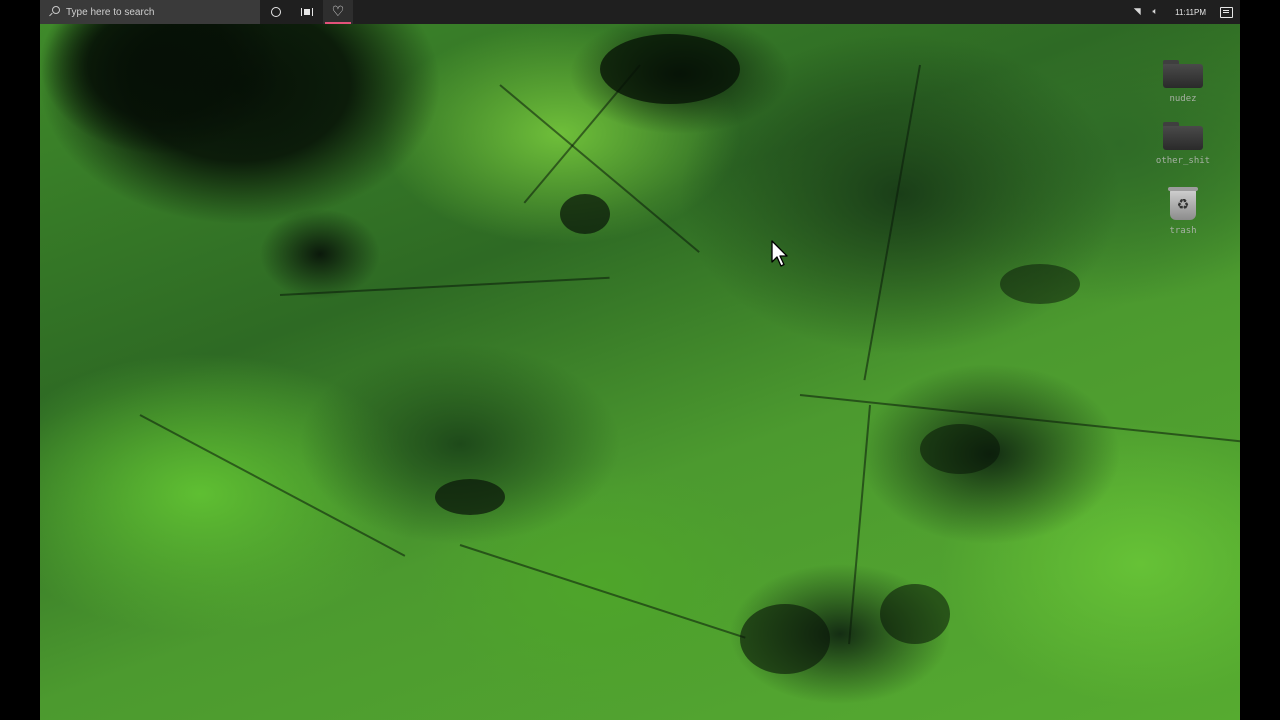 This screenshot has height=720, width=1280. Describe the element at coordinates (1190, 12) in the screenshot. I see `clock: 11:11PM` at that location.